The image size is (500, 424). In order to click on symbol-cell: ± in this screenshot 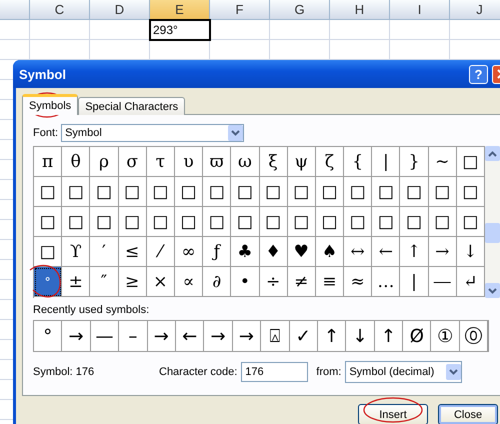, I will do `click(76, 282)`.